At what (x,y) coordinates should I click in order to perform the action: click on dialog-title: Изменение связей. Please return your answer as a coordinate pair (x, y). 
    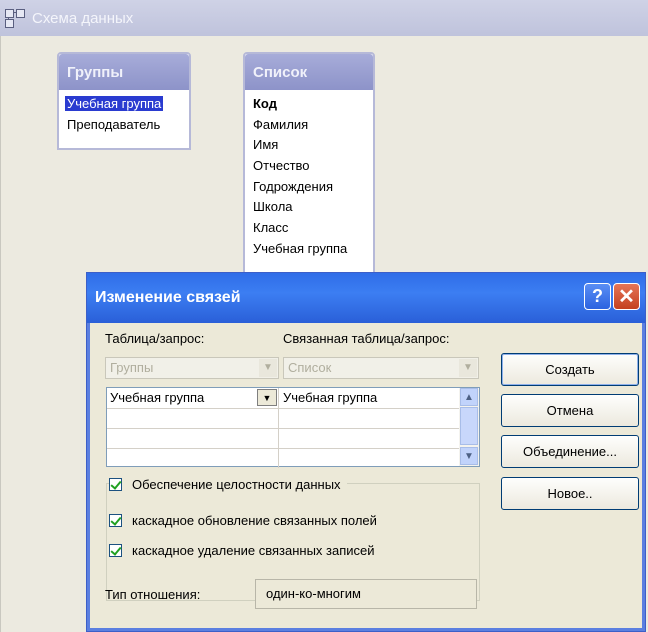
    Looking at the image, I should click on (168, 297).